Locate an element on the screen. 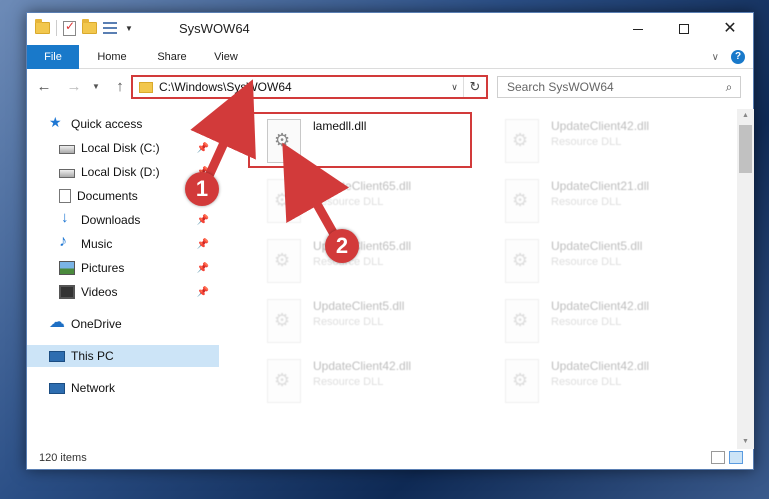  address-path: C:\Windows\SysWOW64 is located at coordinates (302, 87).